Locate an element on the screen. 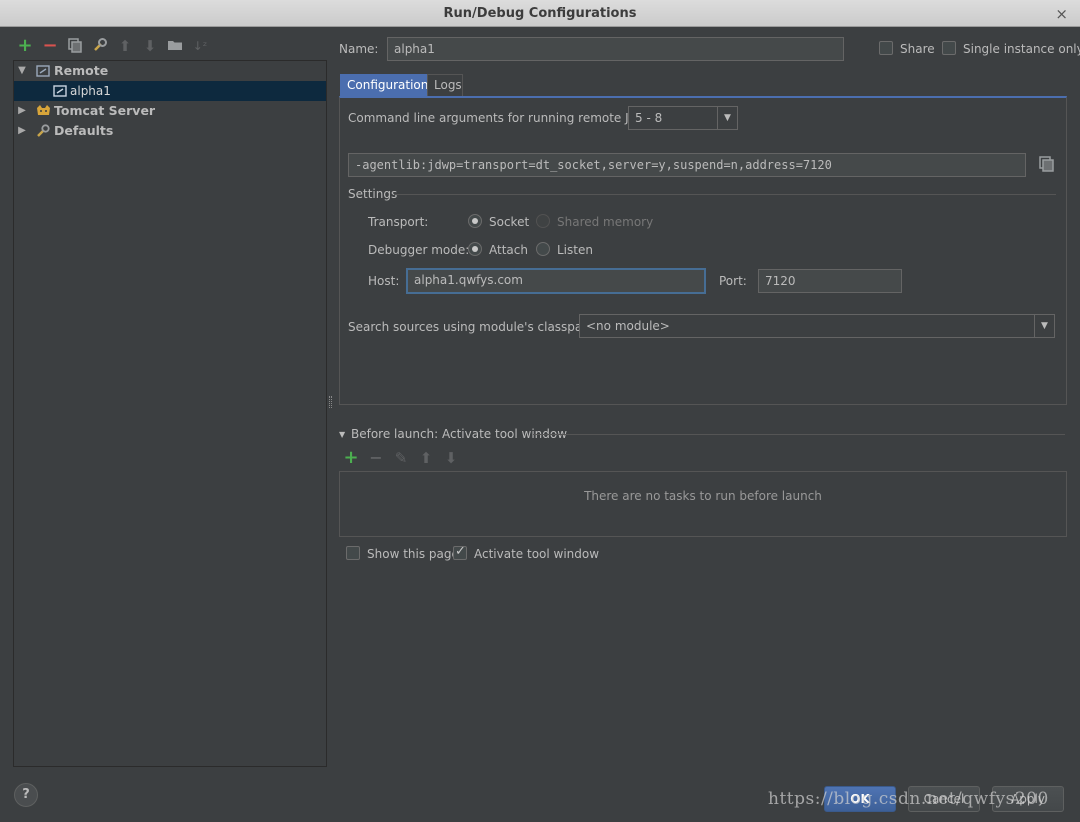 The width and height of the screenshot is (1080, 822). jvm-version-select: 5 - 8 ▼ is located at coordinates (683, 118).